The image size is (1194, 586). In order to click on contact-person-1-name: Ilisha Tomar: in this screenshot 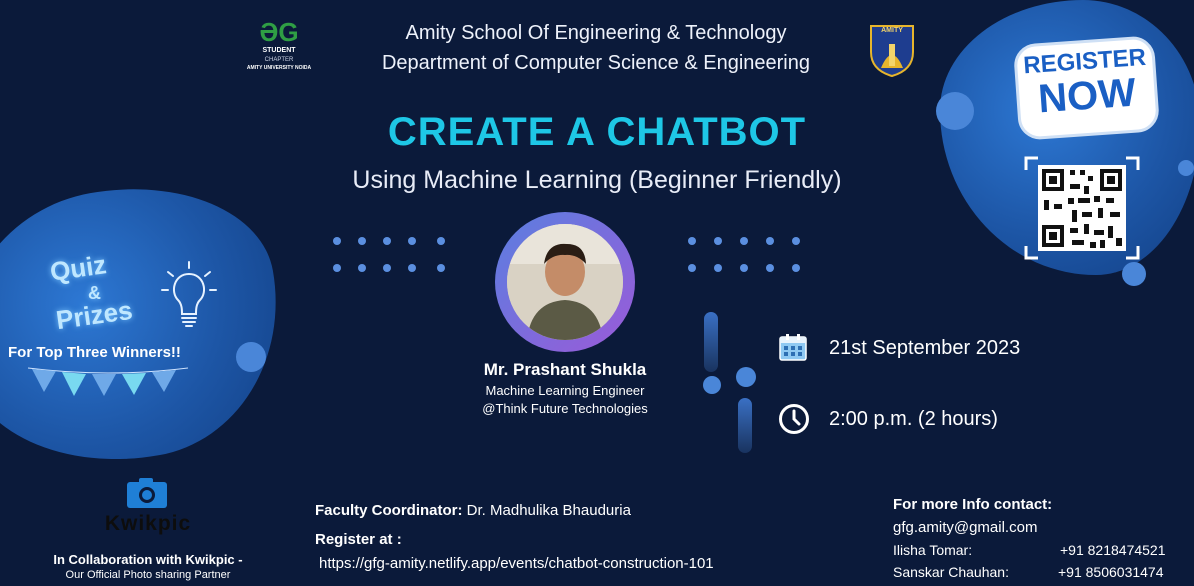, I will do `click(933, 550)`.